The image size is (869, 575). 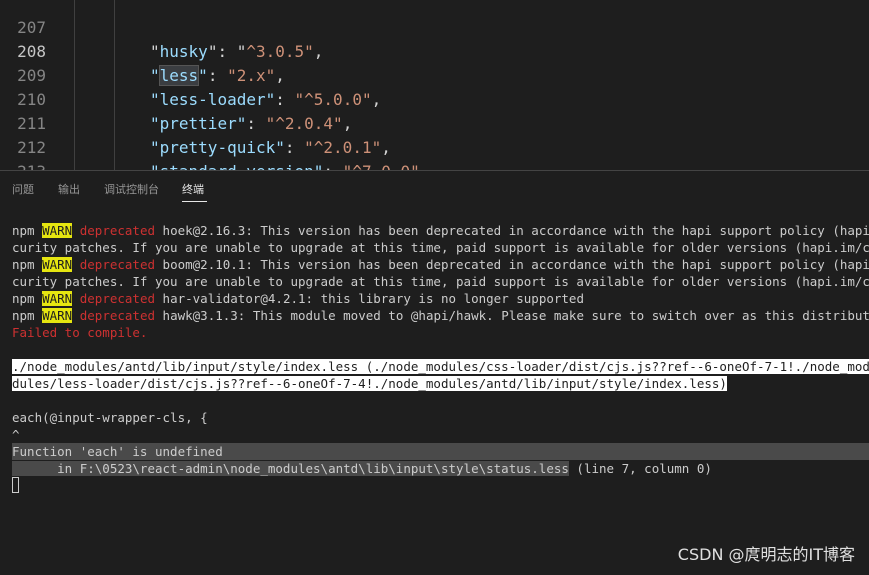 What do you see at coordinates (69, 189) in the screenshot?
I see `tab-output: 输出` at bounding box center [69, 189].